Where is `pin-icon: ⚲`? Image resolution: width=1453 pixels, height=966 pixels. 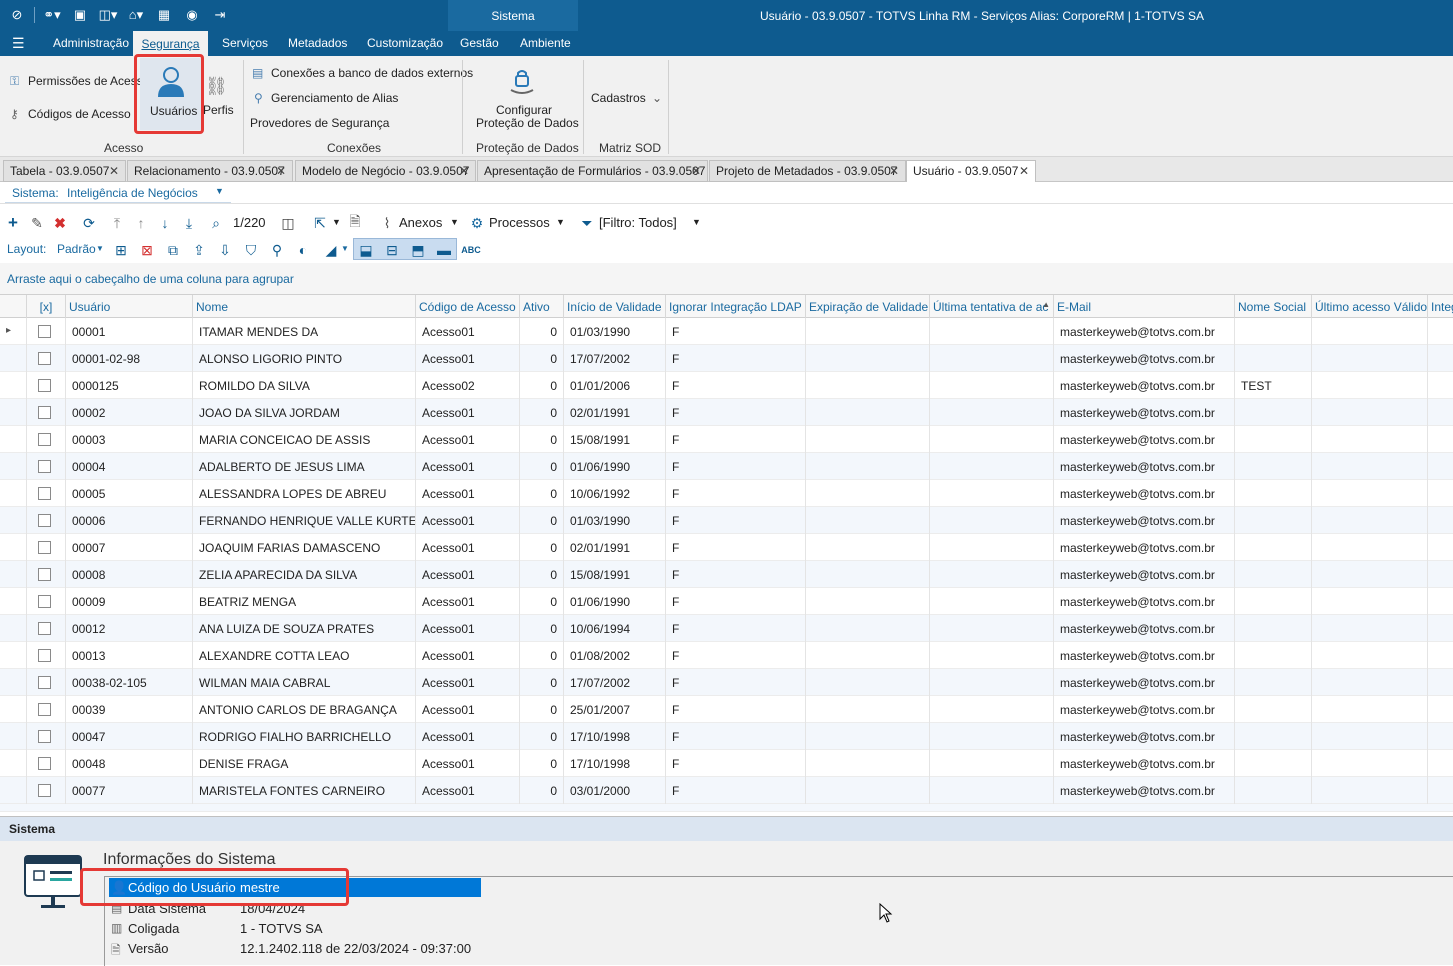
pin-icon: ⚲ is located at coordinates (277, 250).